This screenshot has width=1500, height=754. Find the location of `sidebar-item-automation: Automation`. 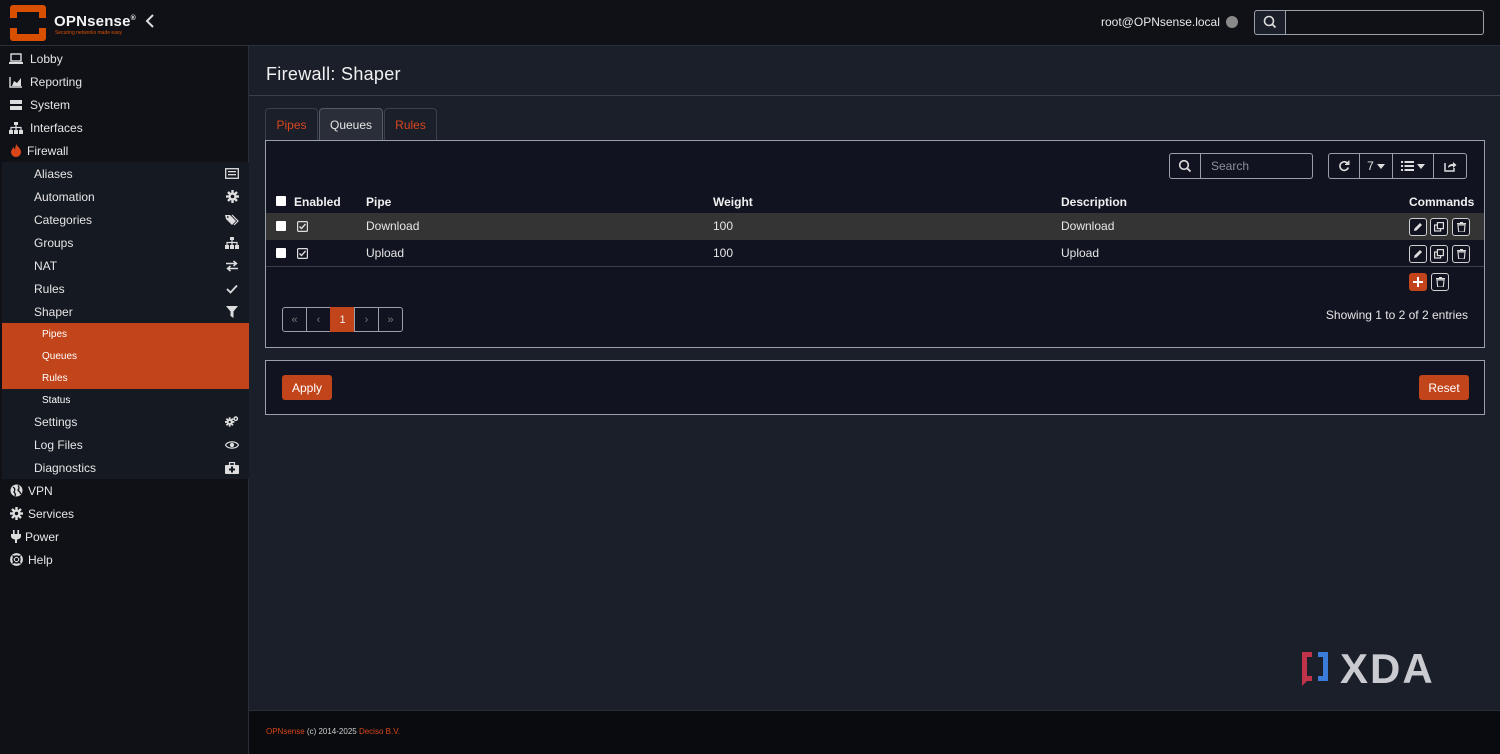

sidebar-item-automation: Automation is located at coordinates (125, 196).